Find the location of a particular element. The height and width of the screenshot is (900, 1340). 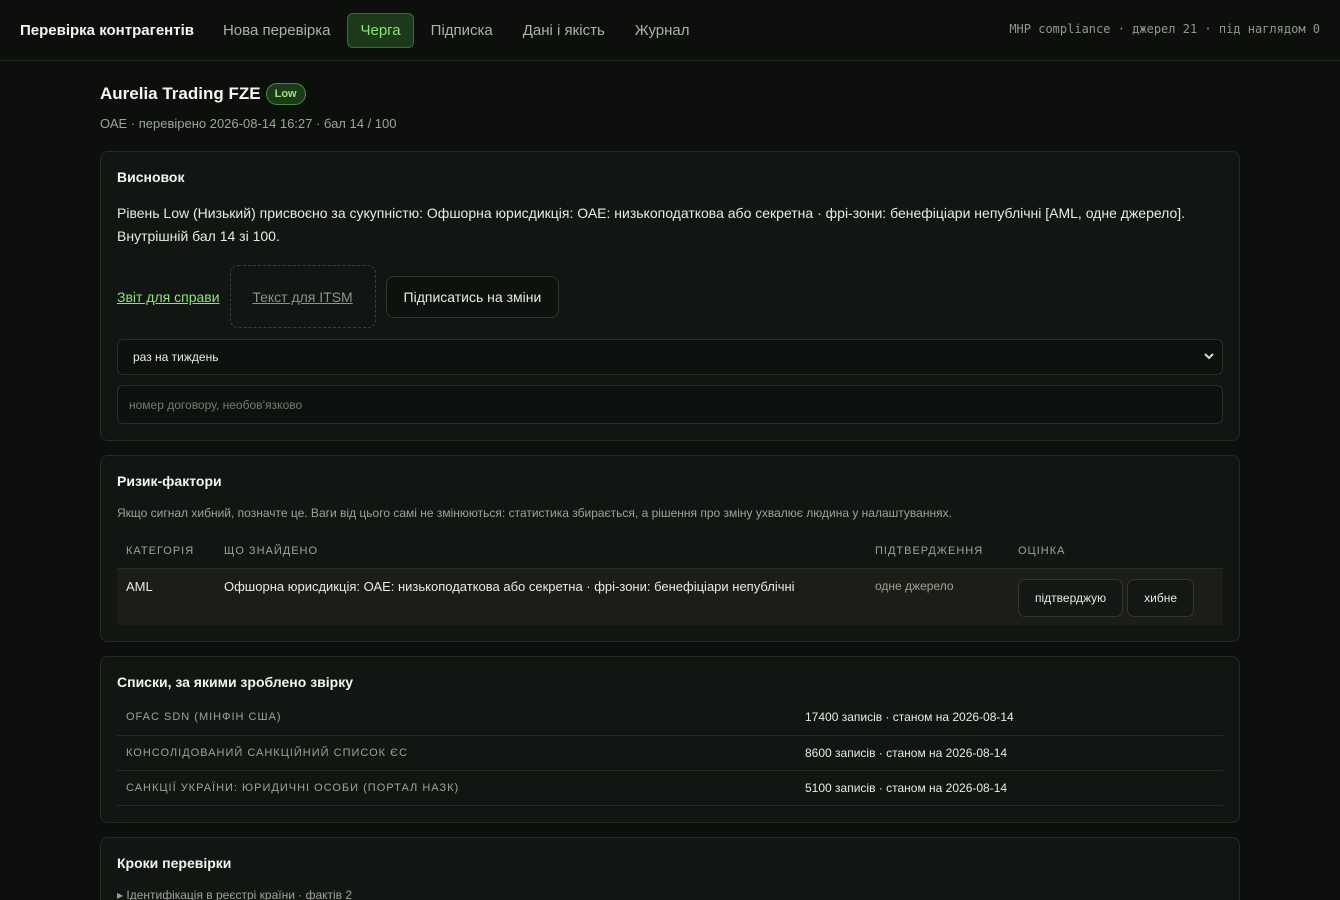

itsm-text-button: Текст для ITSM is located at coordinates (302, 296).